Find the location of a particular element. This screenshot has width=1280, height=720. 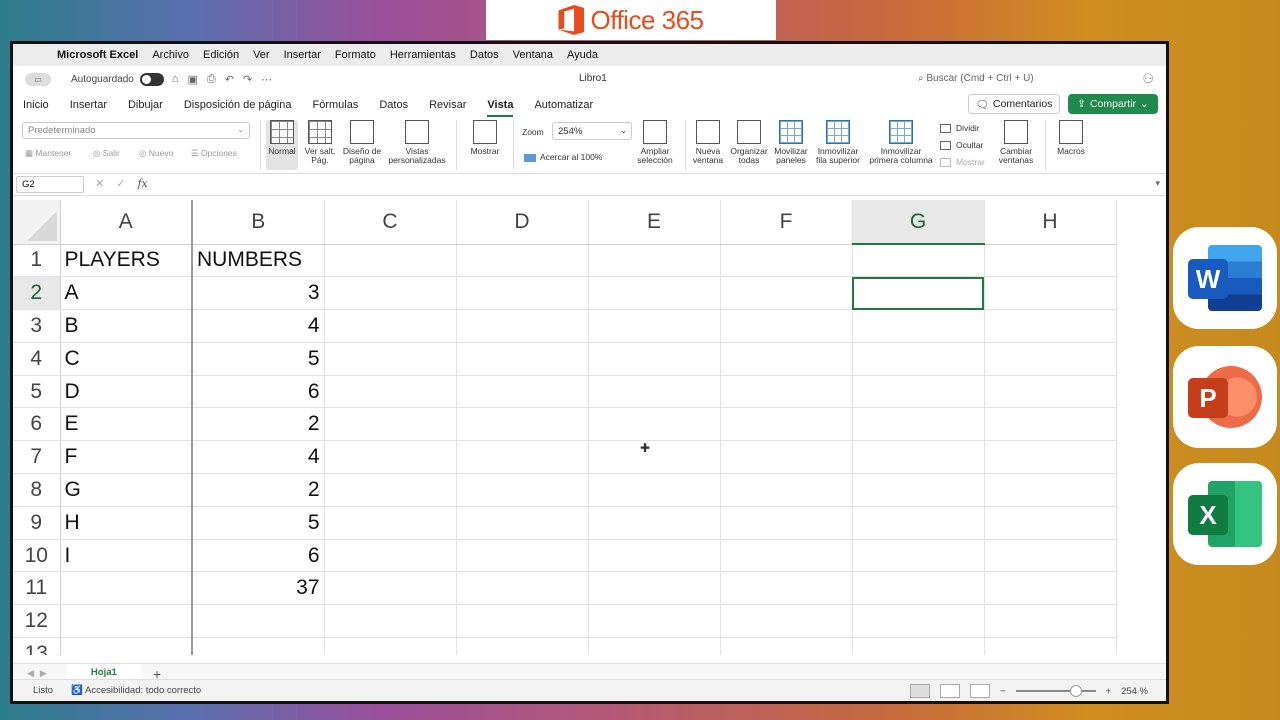

print-icon: ⎙ is located at coordinates (211, 79).